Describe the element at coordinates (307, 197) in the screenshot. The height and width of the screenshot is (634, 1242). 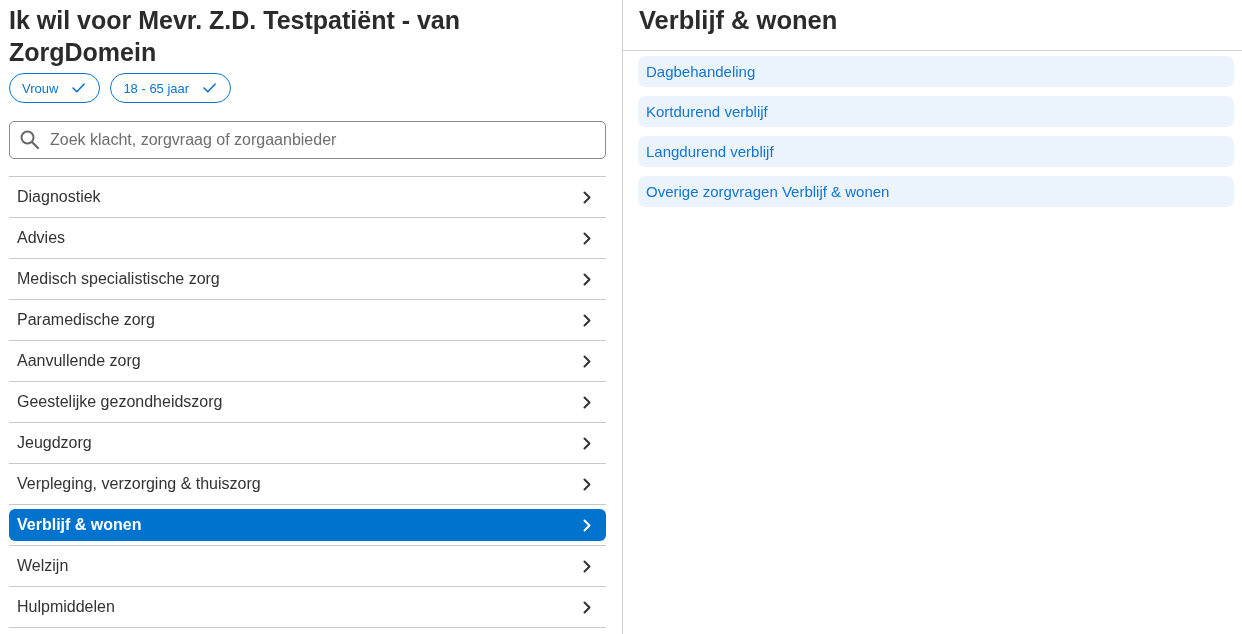
I see `category-item: Diagnostiek` at that location.